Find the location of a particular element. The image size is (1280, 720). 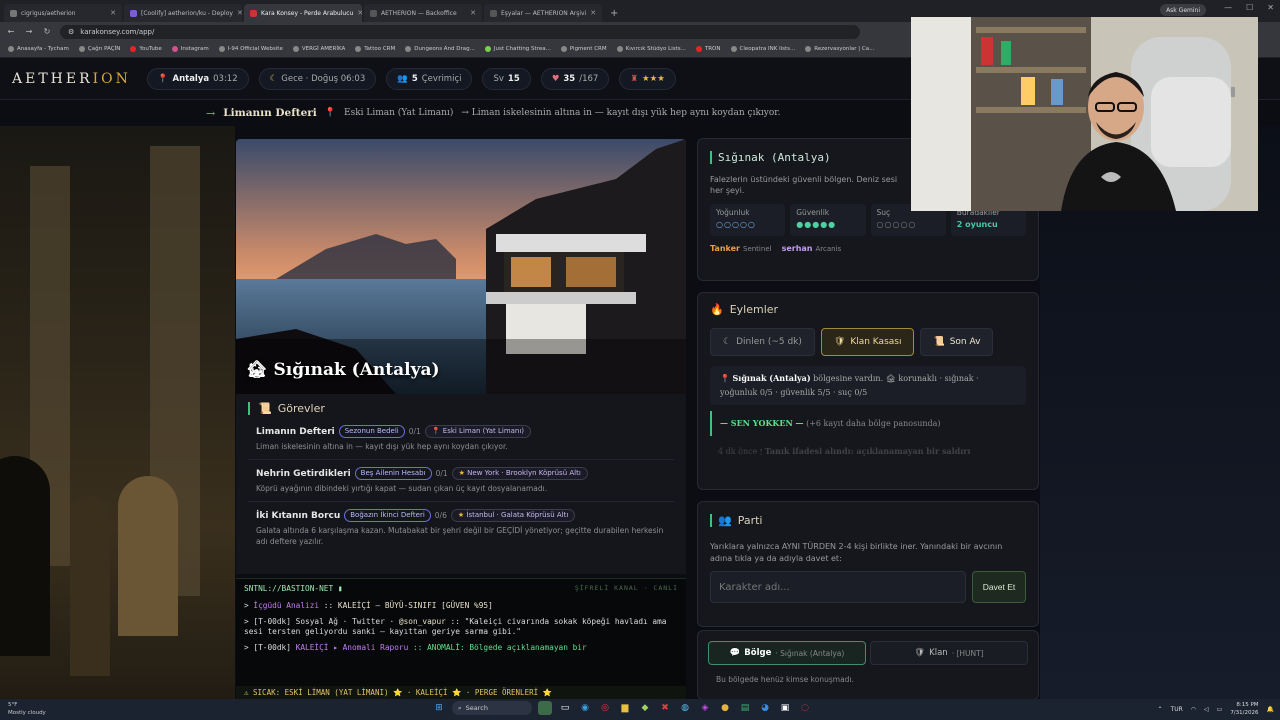

tab-label: Eşyalar — AETHERION Arşivi is located at coordinates (544, 13).